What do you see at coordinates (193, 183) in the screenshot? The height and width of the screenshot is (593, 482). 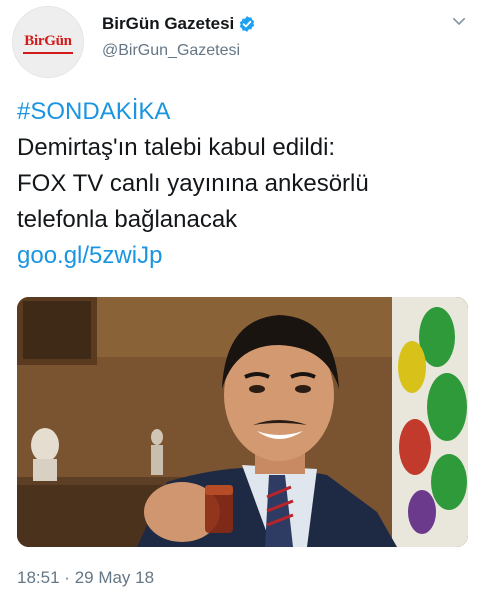 I see `tweet-line: FOX TV canlı yayınına ankesörlü` at bounding box center [193, 183].